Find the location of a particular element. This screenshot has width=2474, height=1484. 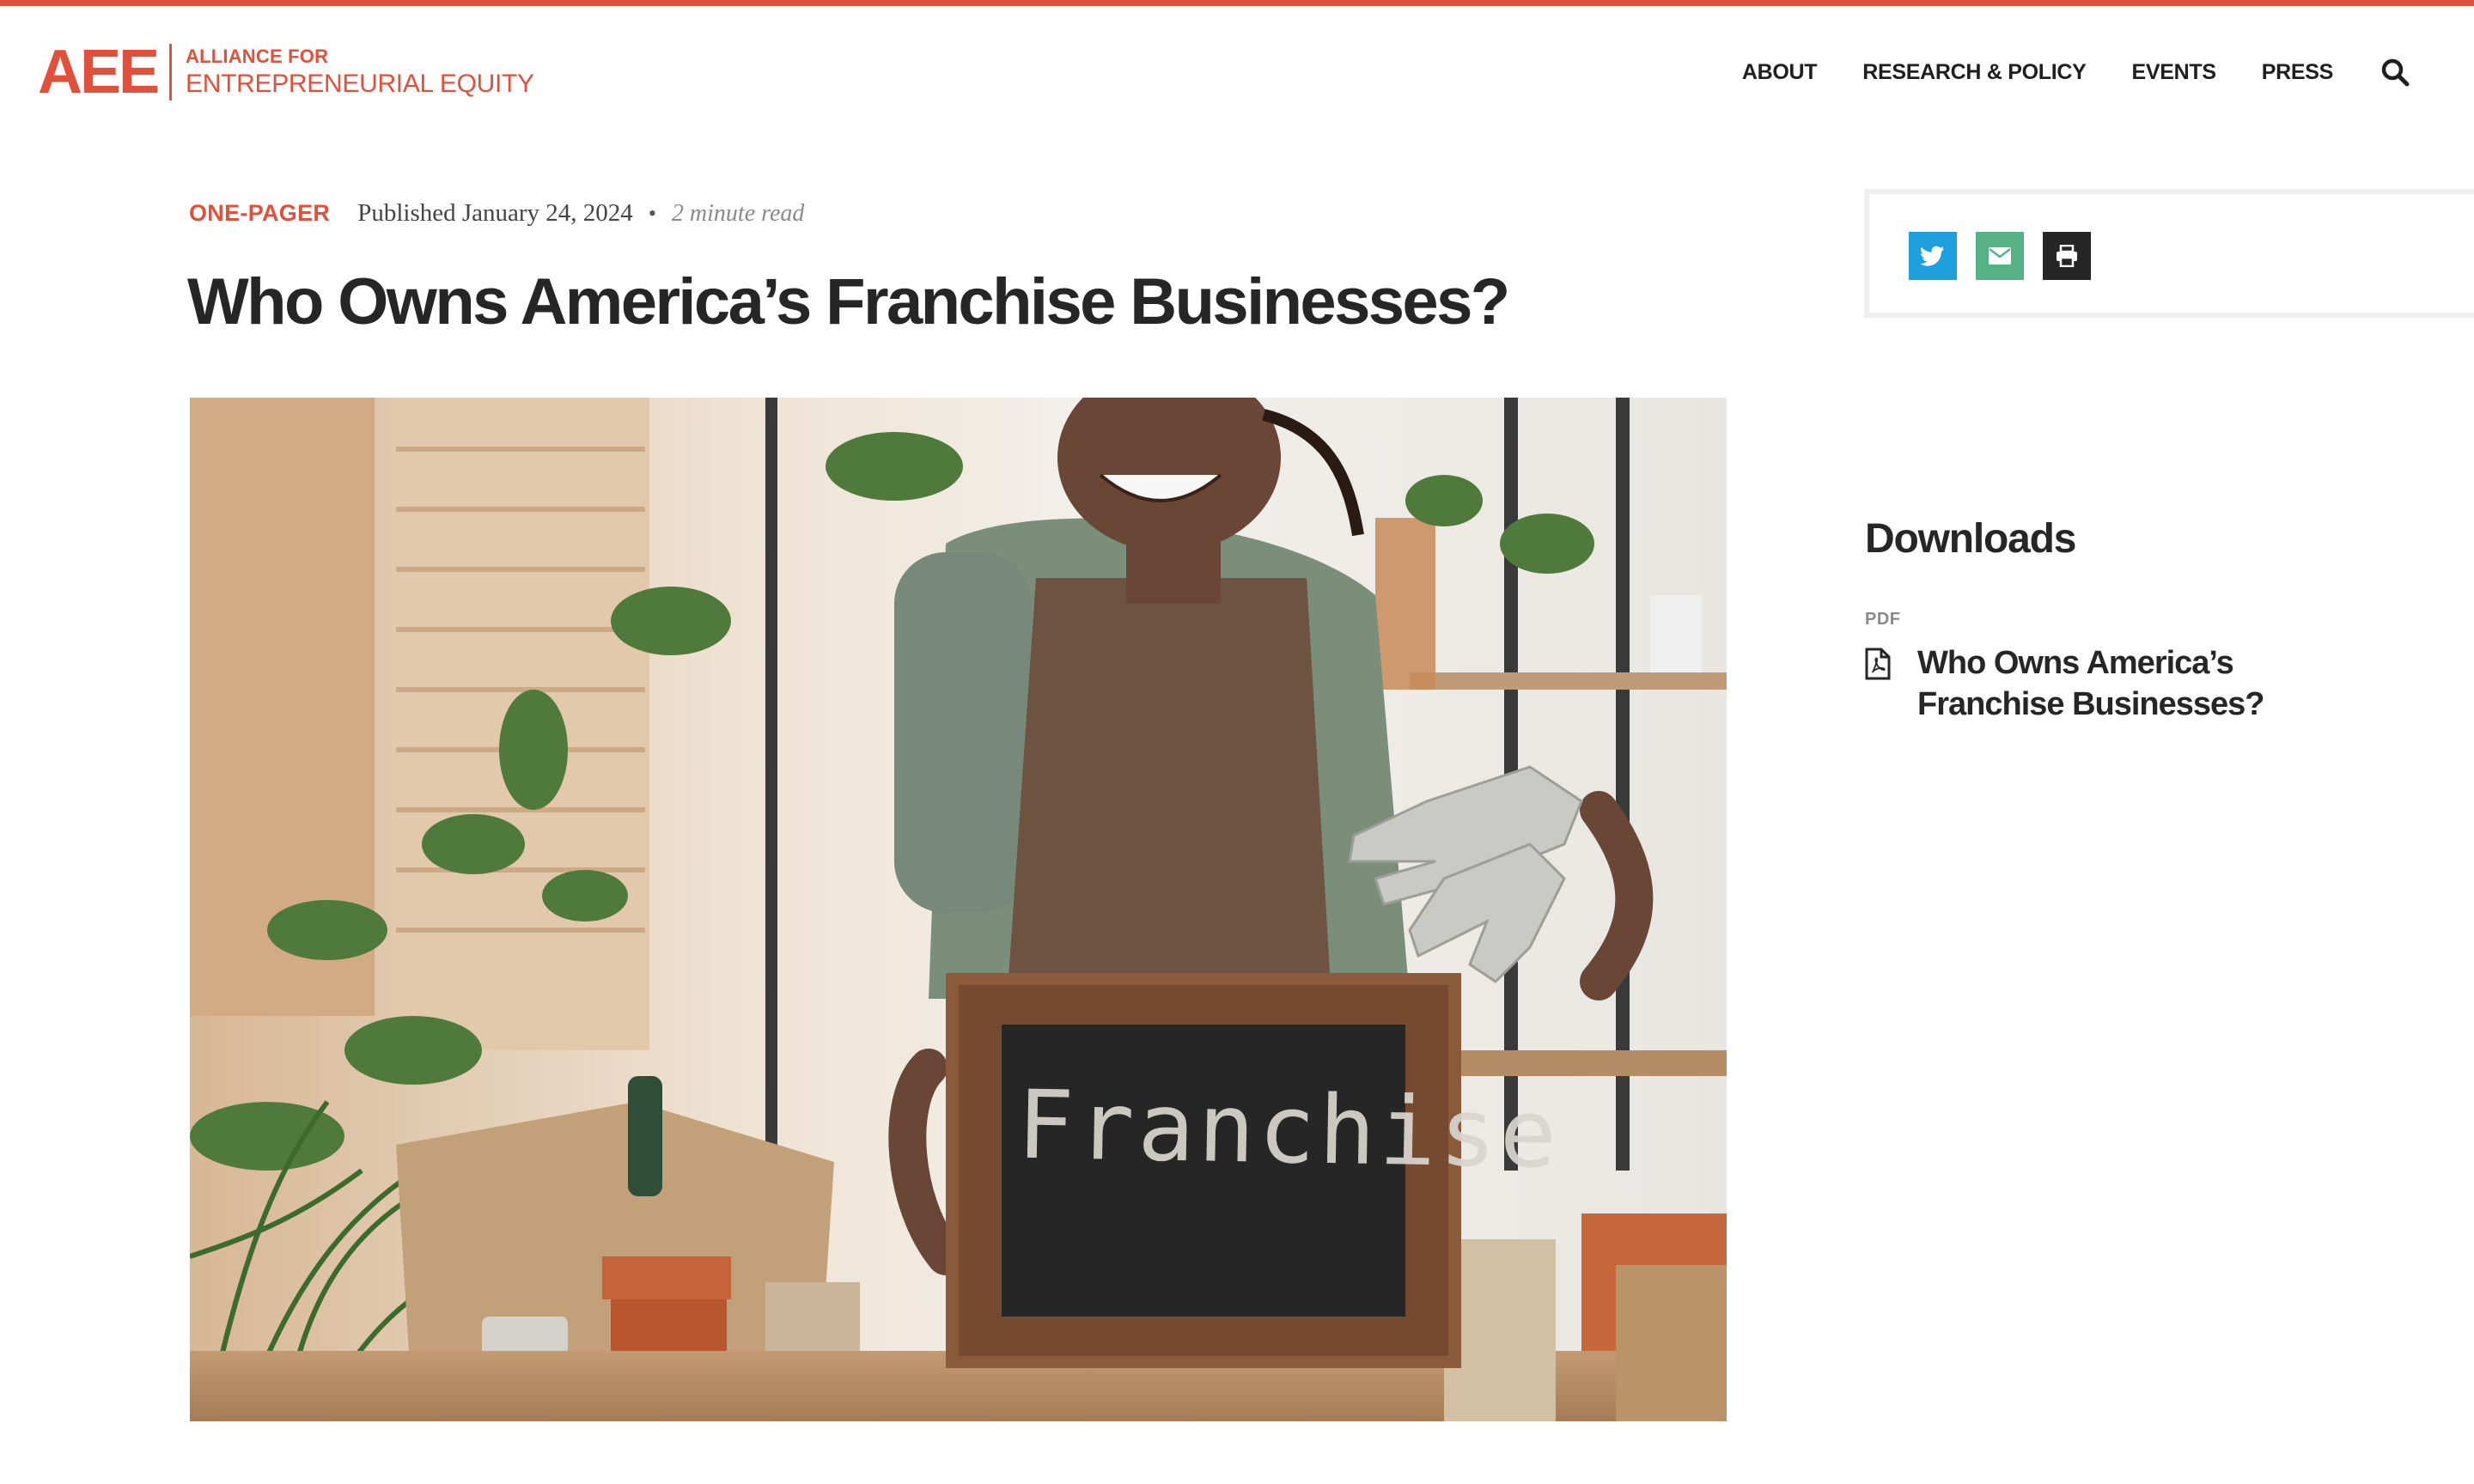

nav-press: PRESS is located at coordinates (2298, 72).